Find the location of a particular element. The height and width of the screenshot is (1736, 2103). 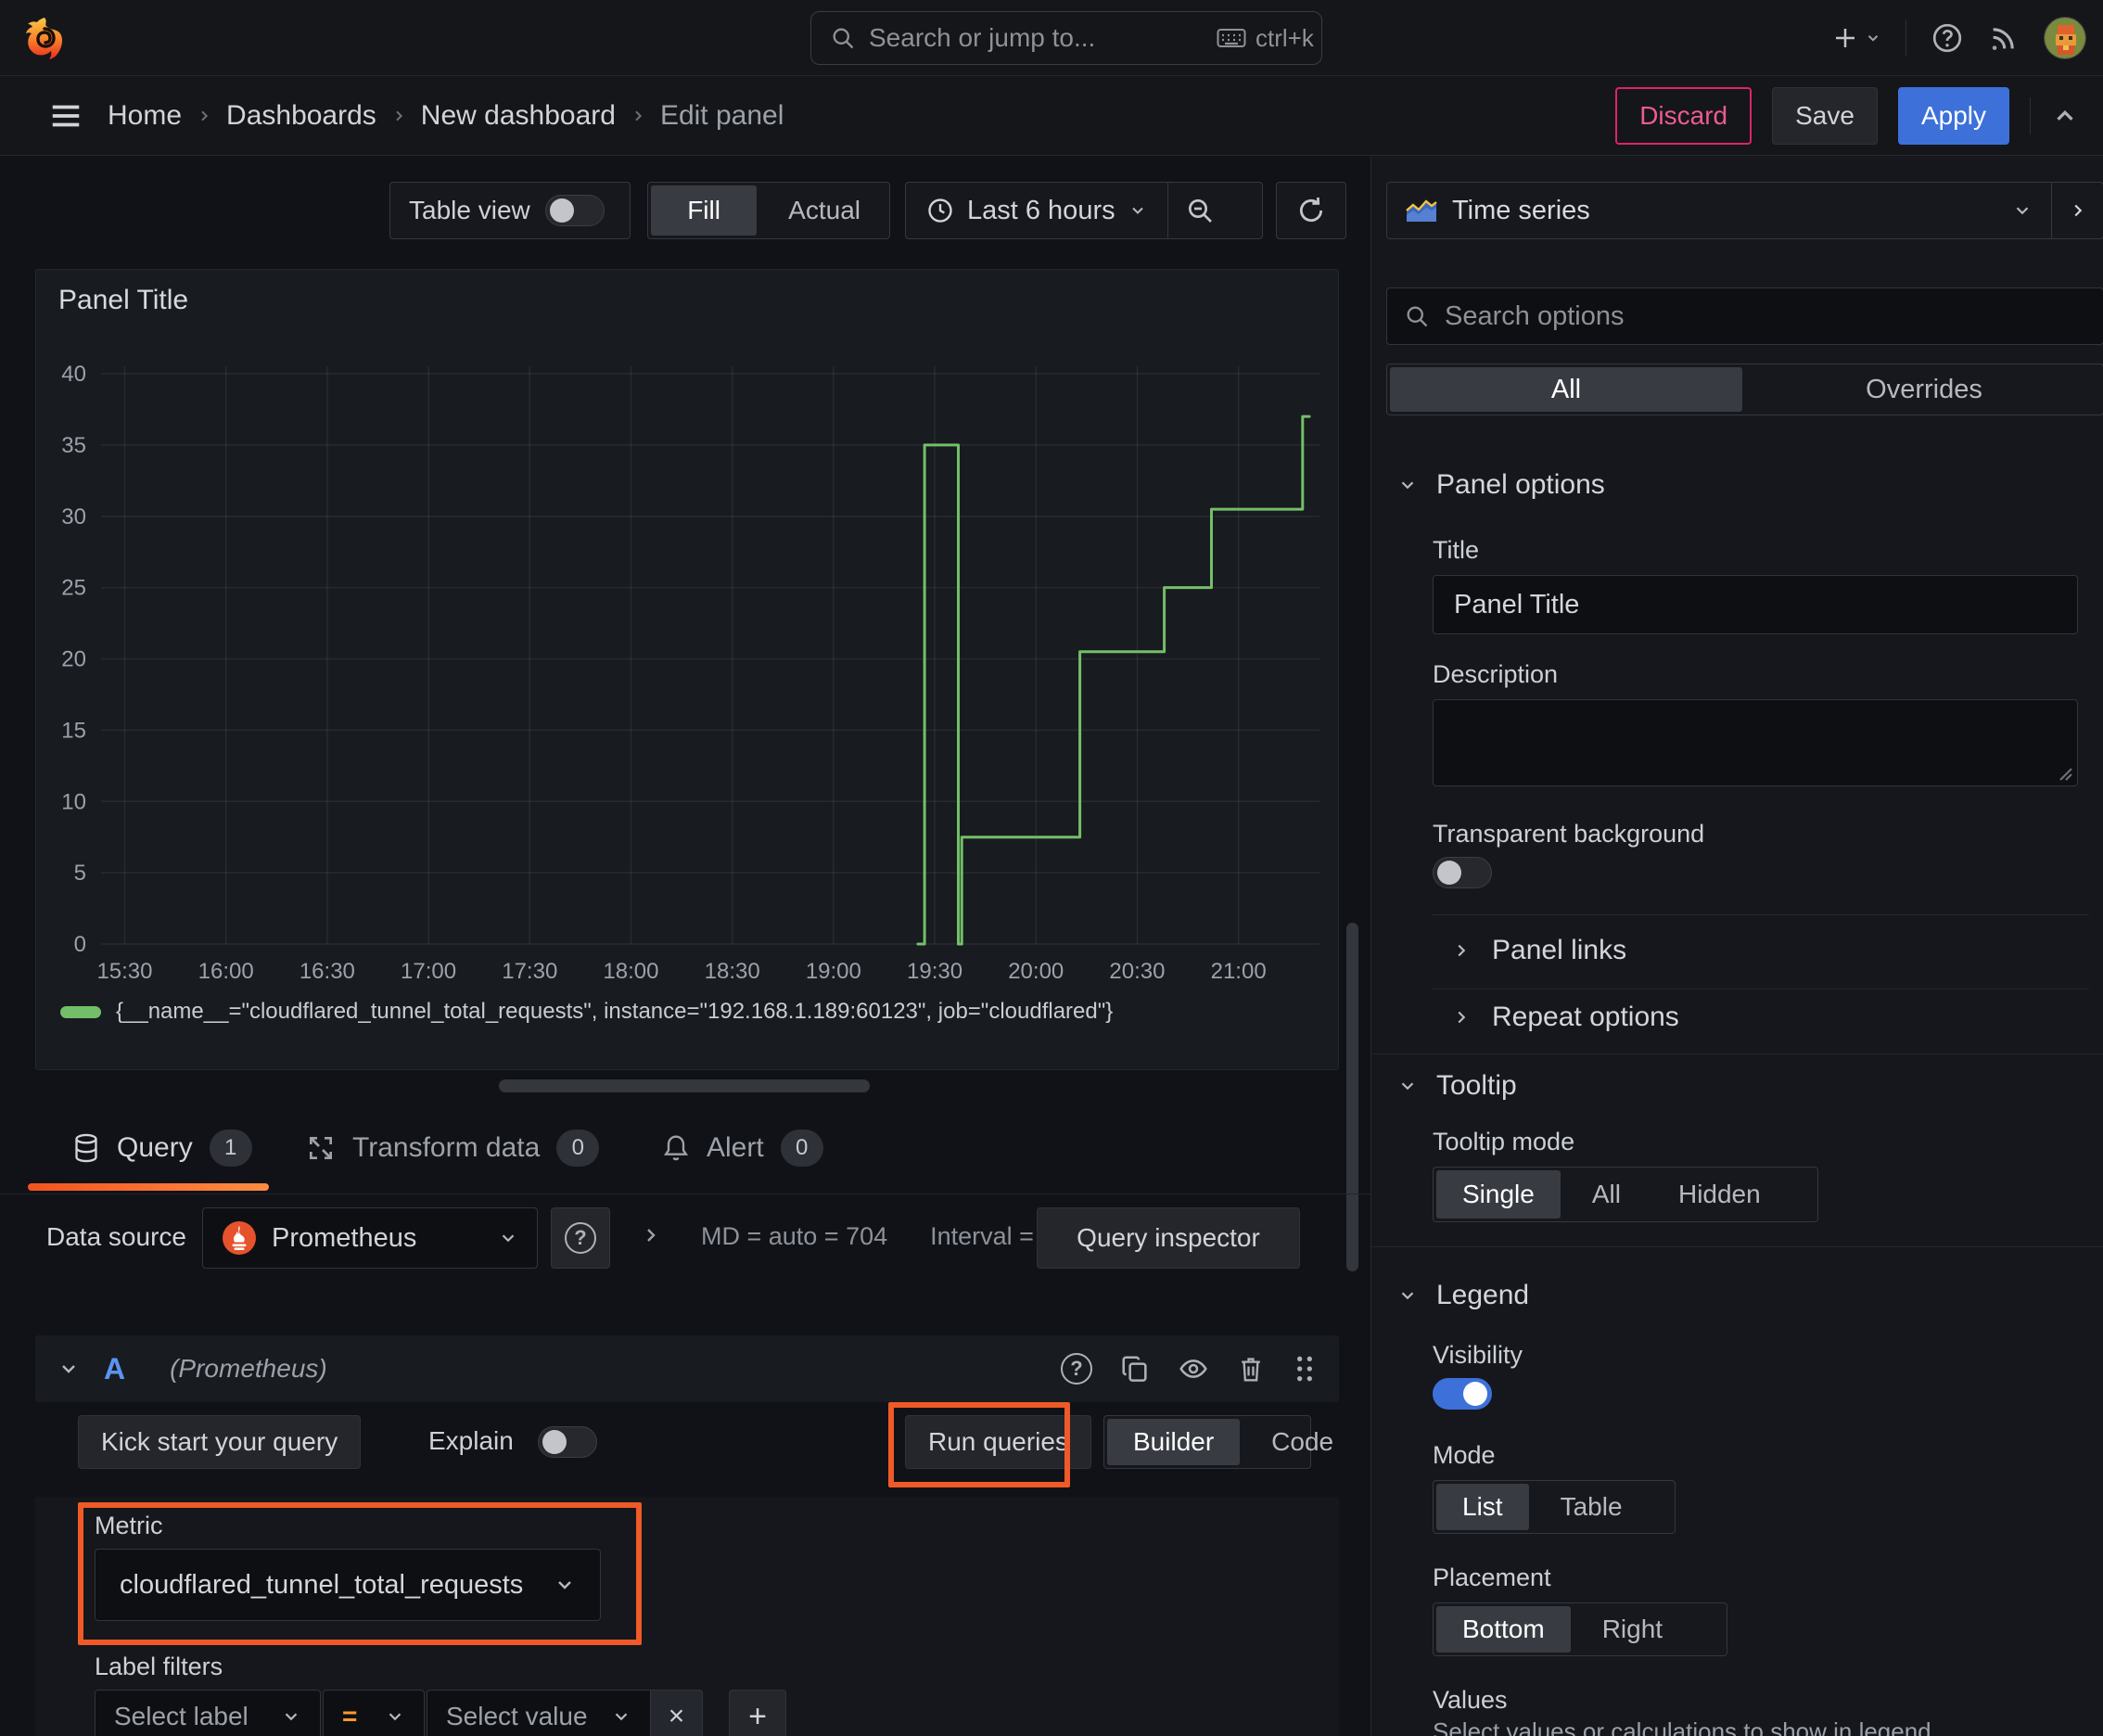

panel-options-header: Panel options is located at coordinates (1501, 485).